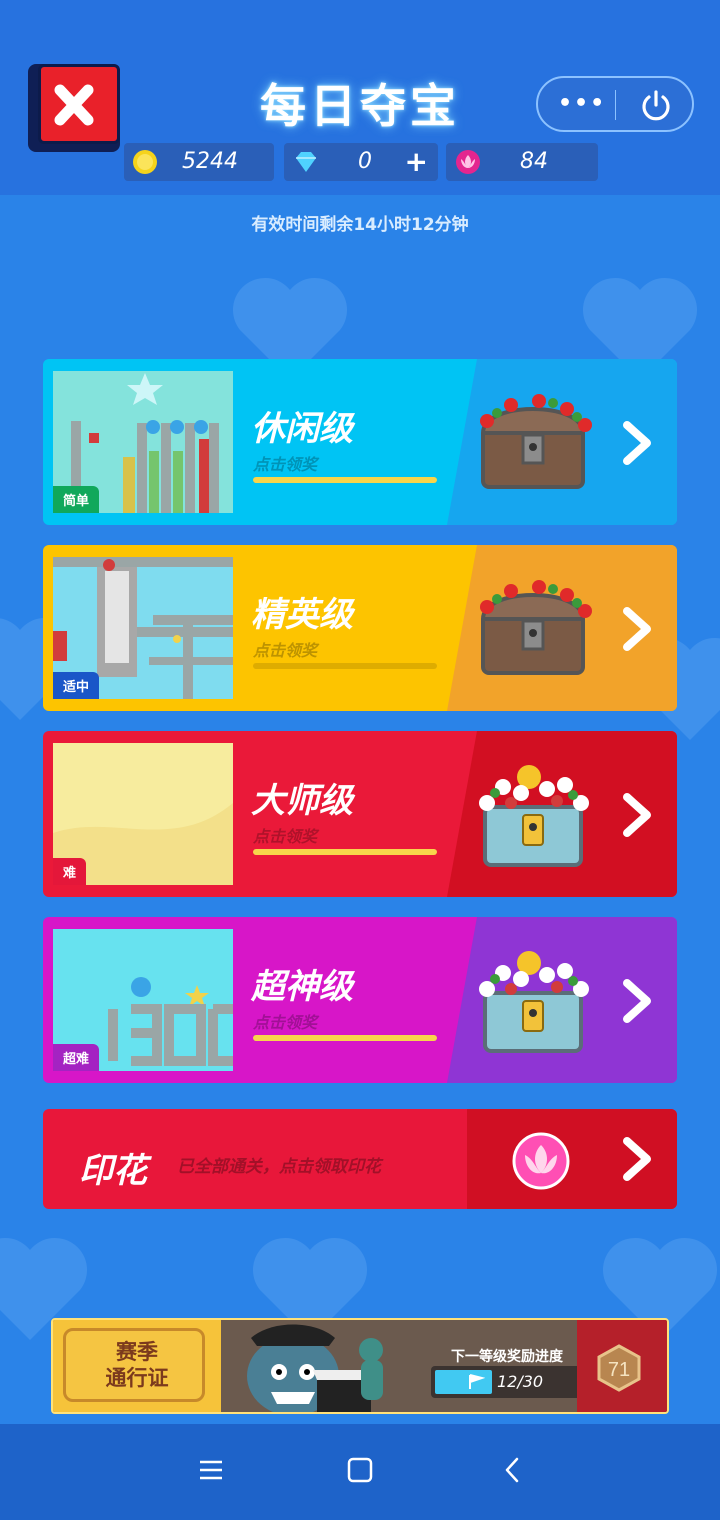  I want to click on diamond-icon, so click(306, 162).